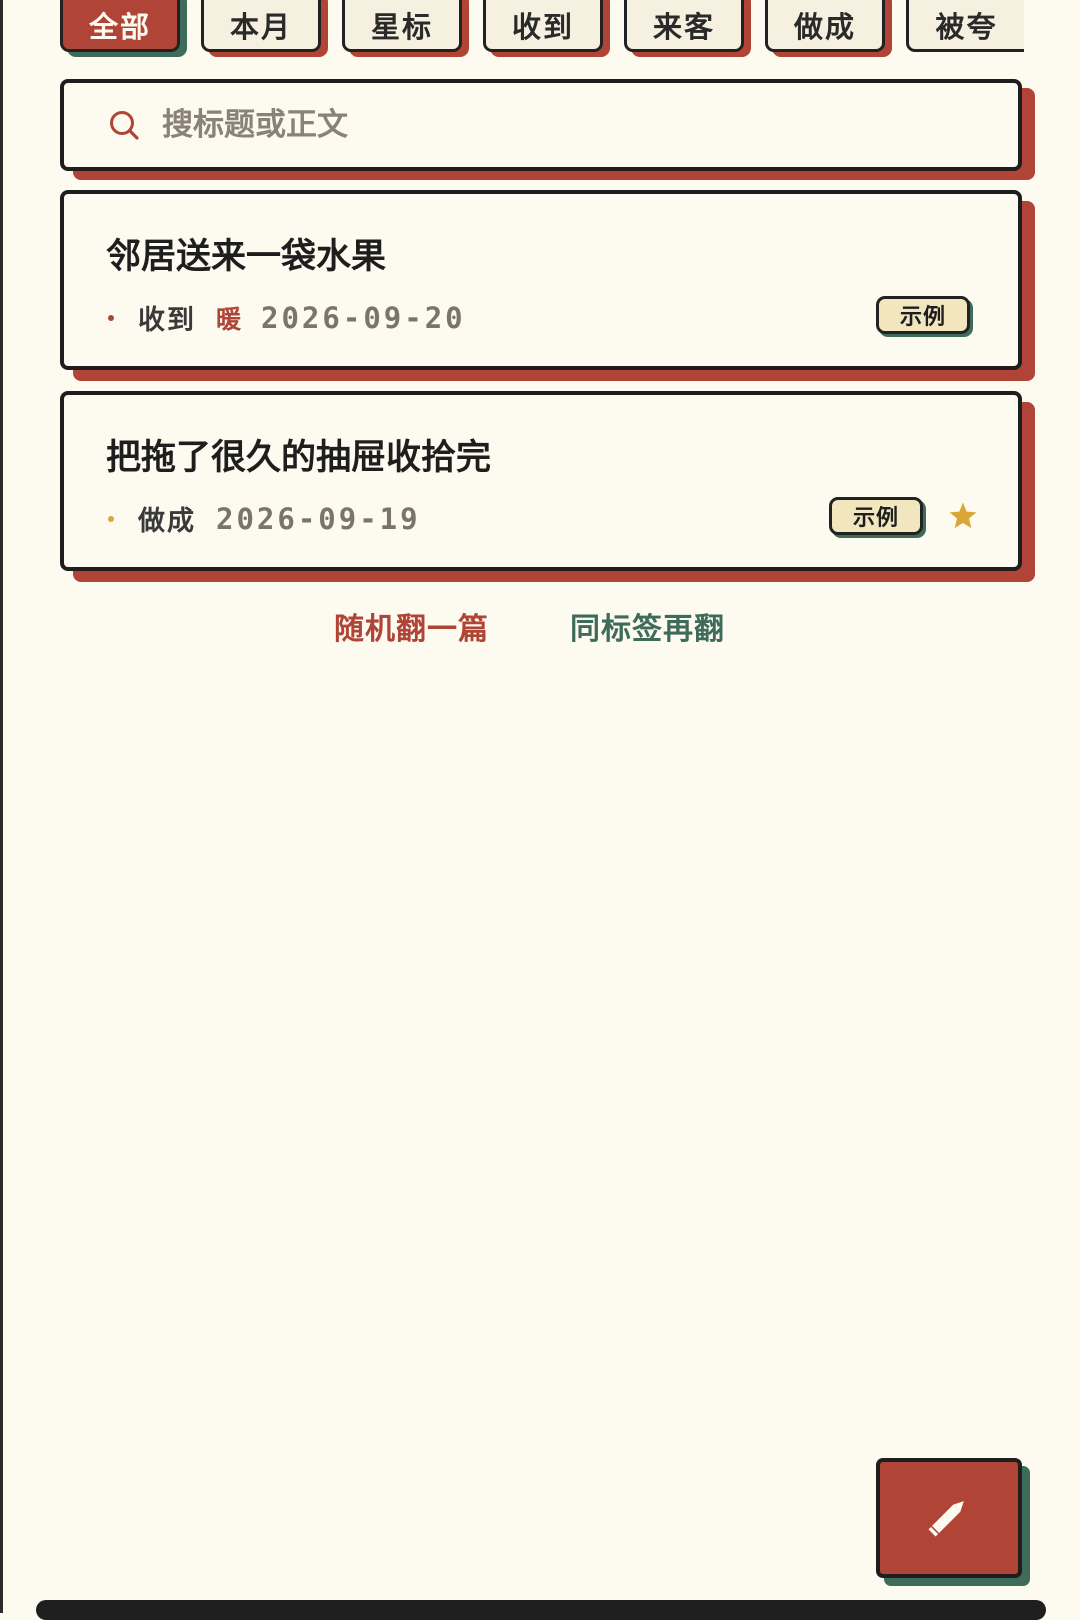  I want to click on filter-chip-received: 收到, so click(543, 26).